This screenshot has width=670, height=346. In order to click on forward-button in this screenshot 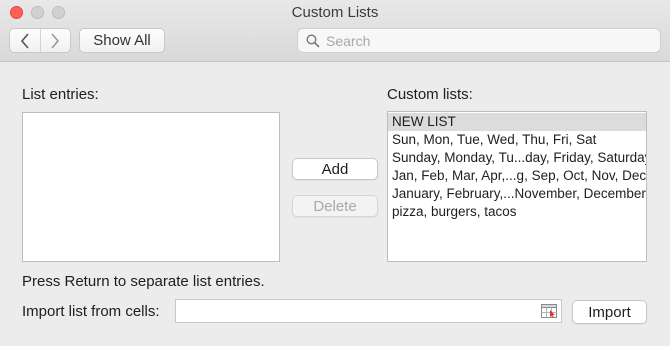, I will do `click(54, 40)`.